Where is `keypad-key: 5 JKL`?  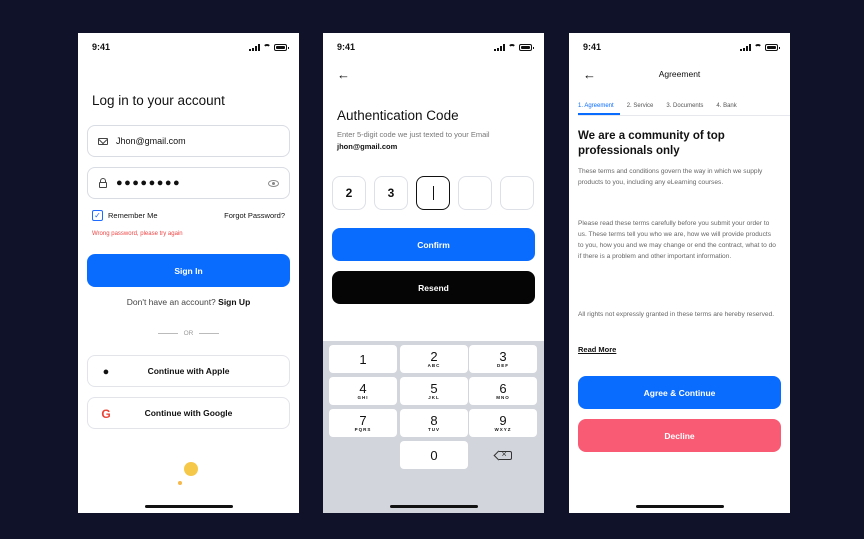 keypad-key: 5 JKL is located at coordinates (434, 391).